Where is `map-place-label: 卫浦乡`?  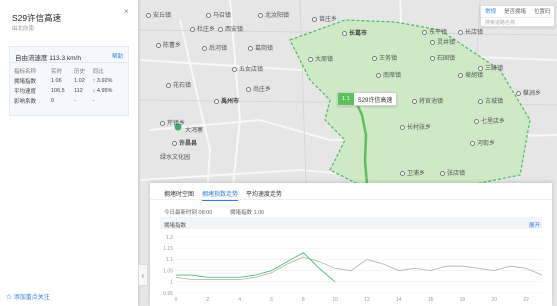 map-place-label: 卫浦乡 is located at coordinates (412, 172).